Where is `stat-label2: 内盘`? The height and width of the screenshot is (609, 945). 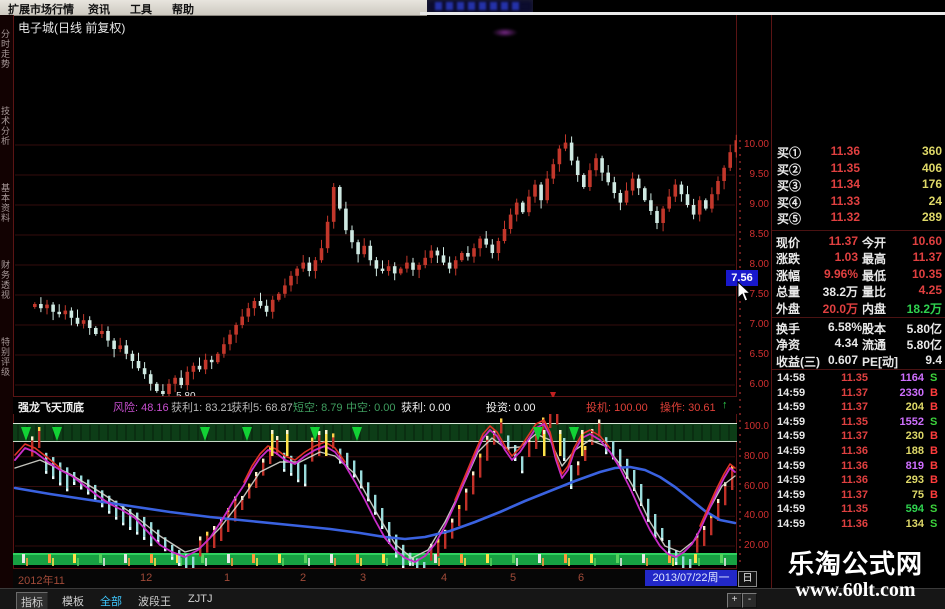
stat-label2: 内盘 is located at coordinates (874, 308).